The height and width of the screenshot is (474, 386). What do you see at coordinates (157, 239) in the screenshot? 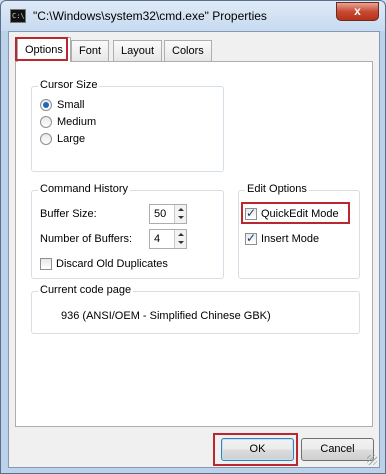
I see `num-buffers-value: 4` at bounding box center [157, 239].